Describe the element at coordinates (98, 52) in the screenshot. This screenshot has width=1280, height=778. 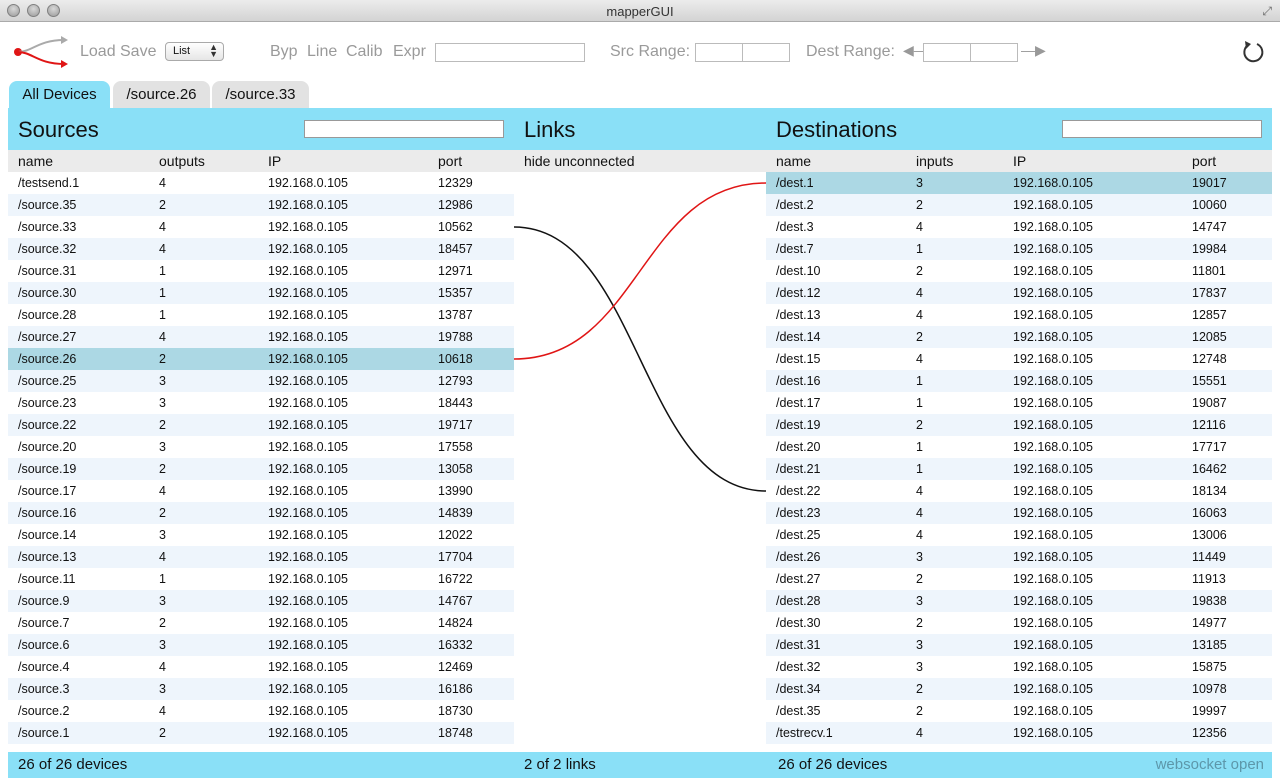
I see `load-button: Load` at that location.